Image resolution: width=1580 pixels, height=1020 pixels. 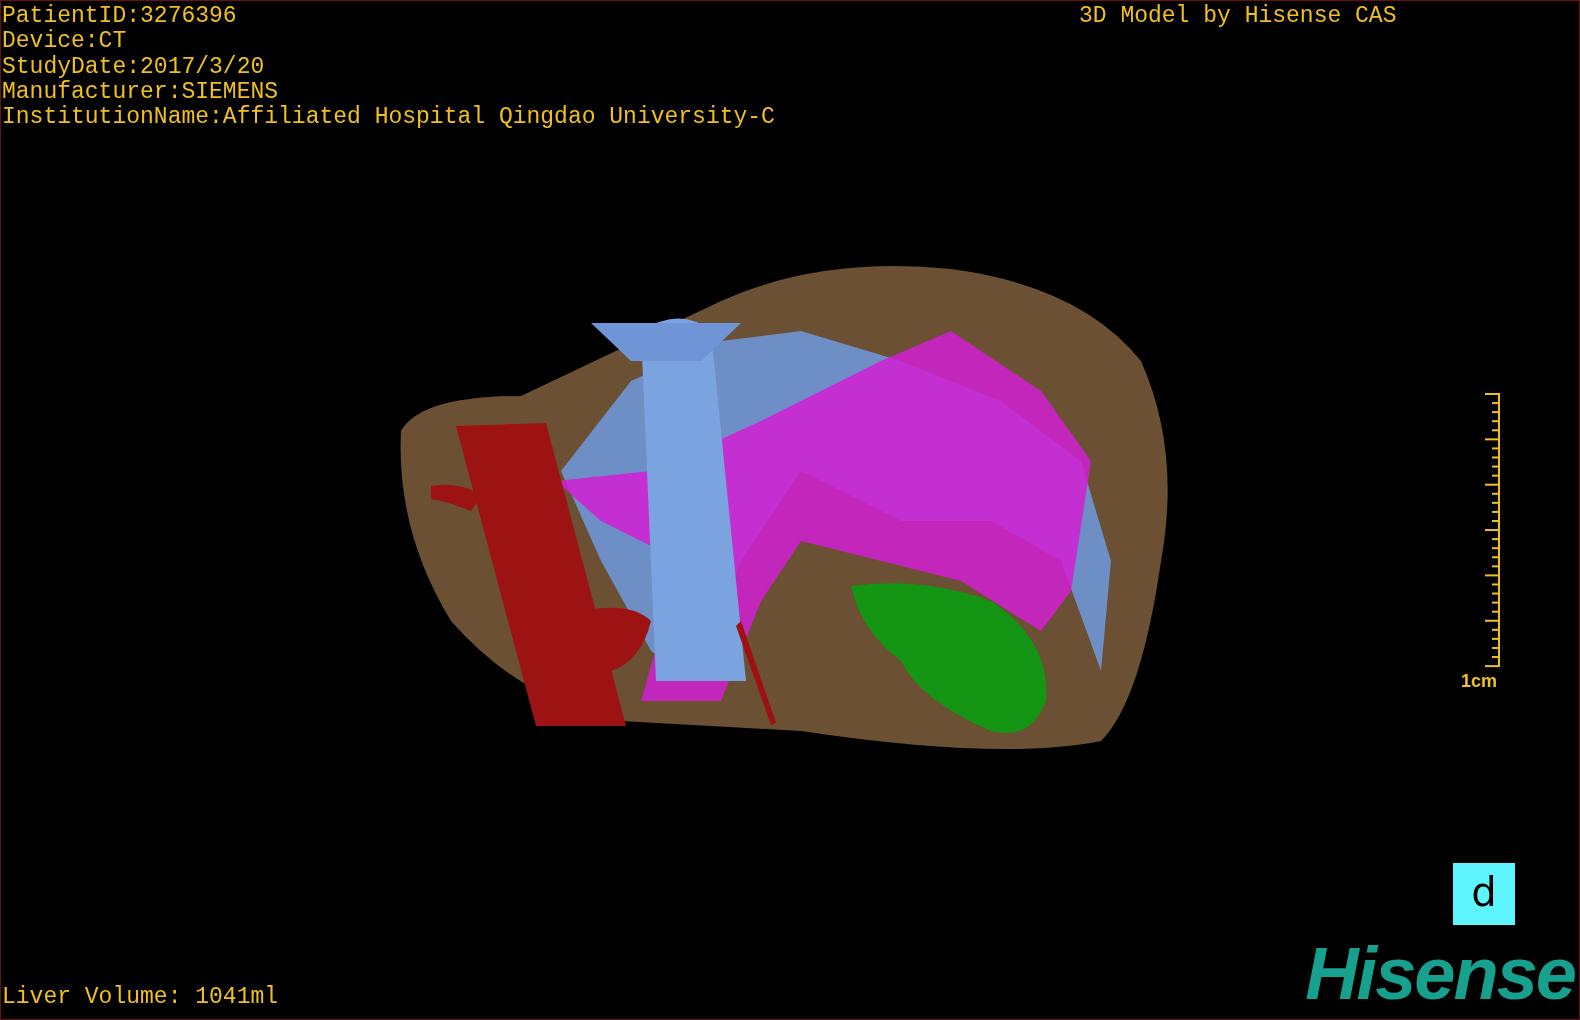 What do you see at coordinates (1238, 17) in the screenshot?
I see `watermark-title: 3D Model by Hisense CAS` at bounding box center [1238, 17].